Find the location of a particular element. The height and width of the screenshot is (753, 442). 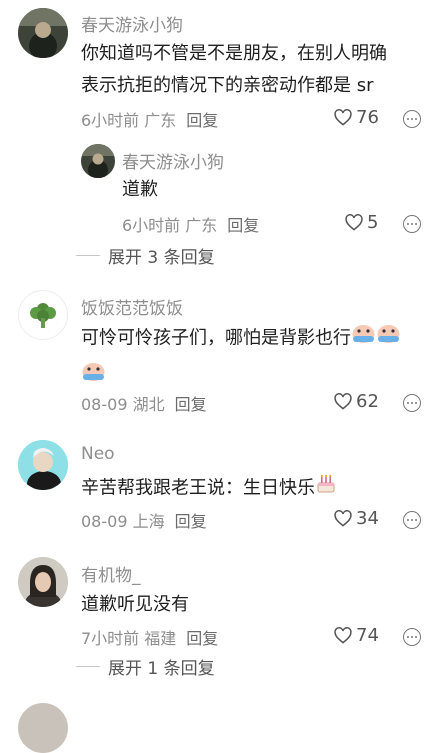

comment-text: 道歉听见没有 is located at coordinates (135, 604).